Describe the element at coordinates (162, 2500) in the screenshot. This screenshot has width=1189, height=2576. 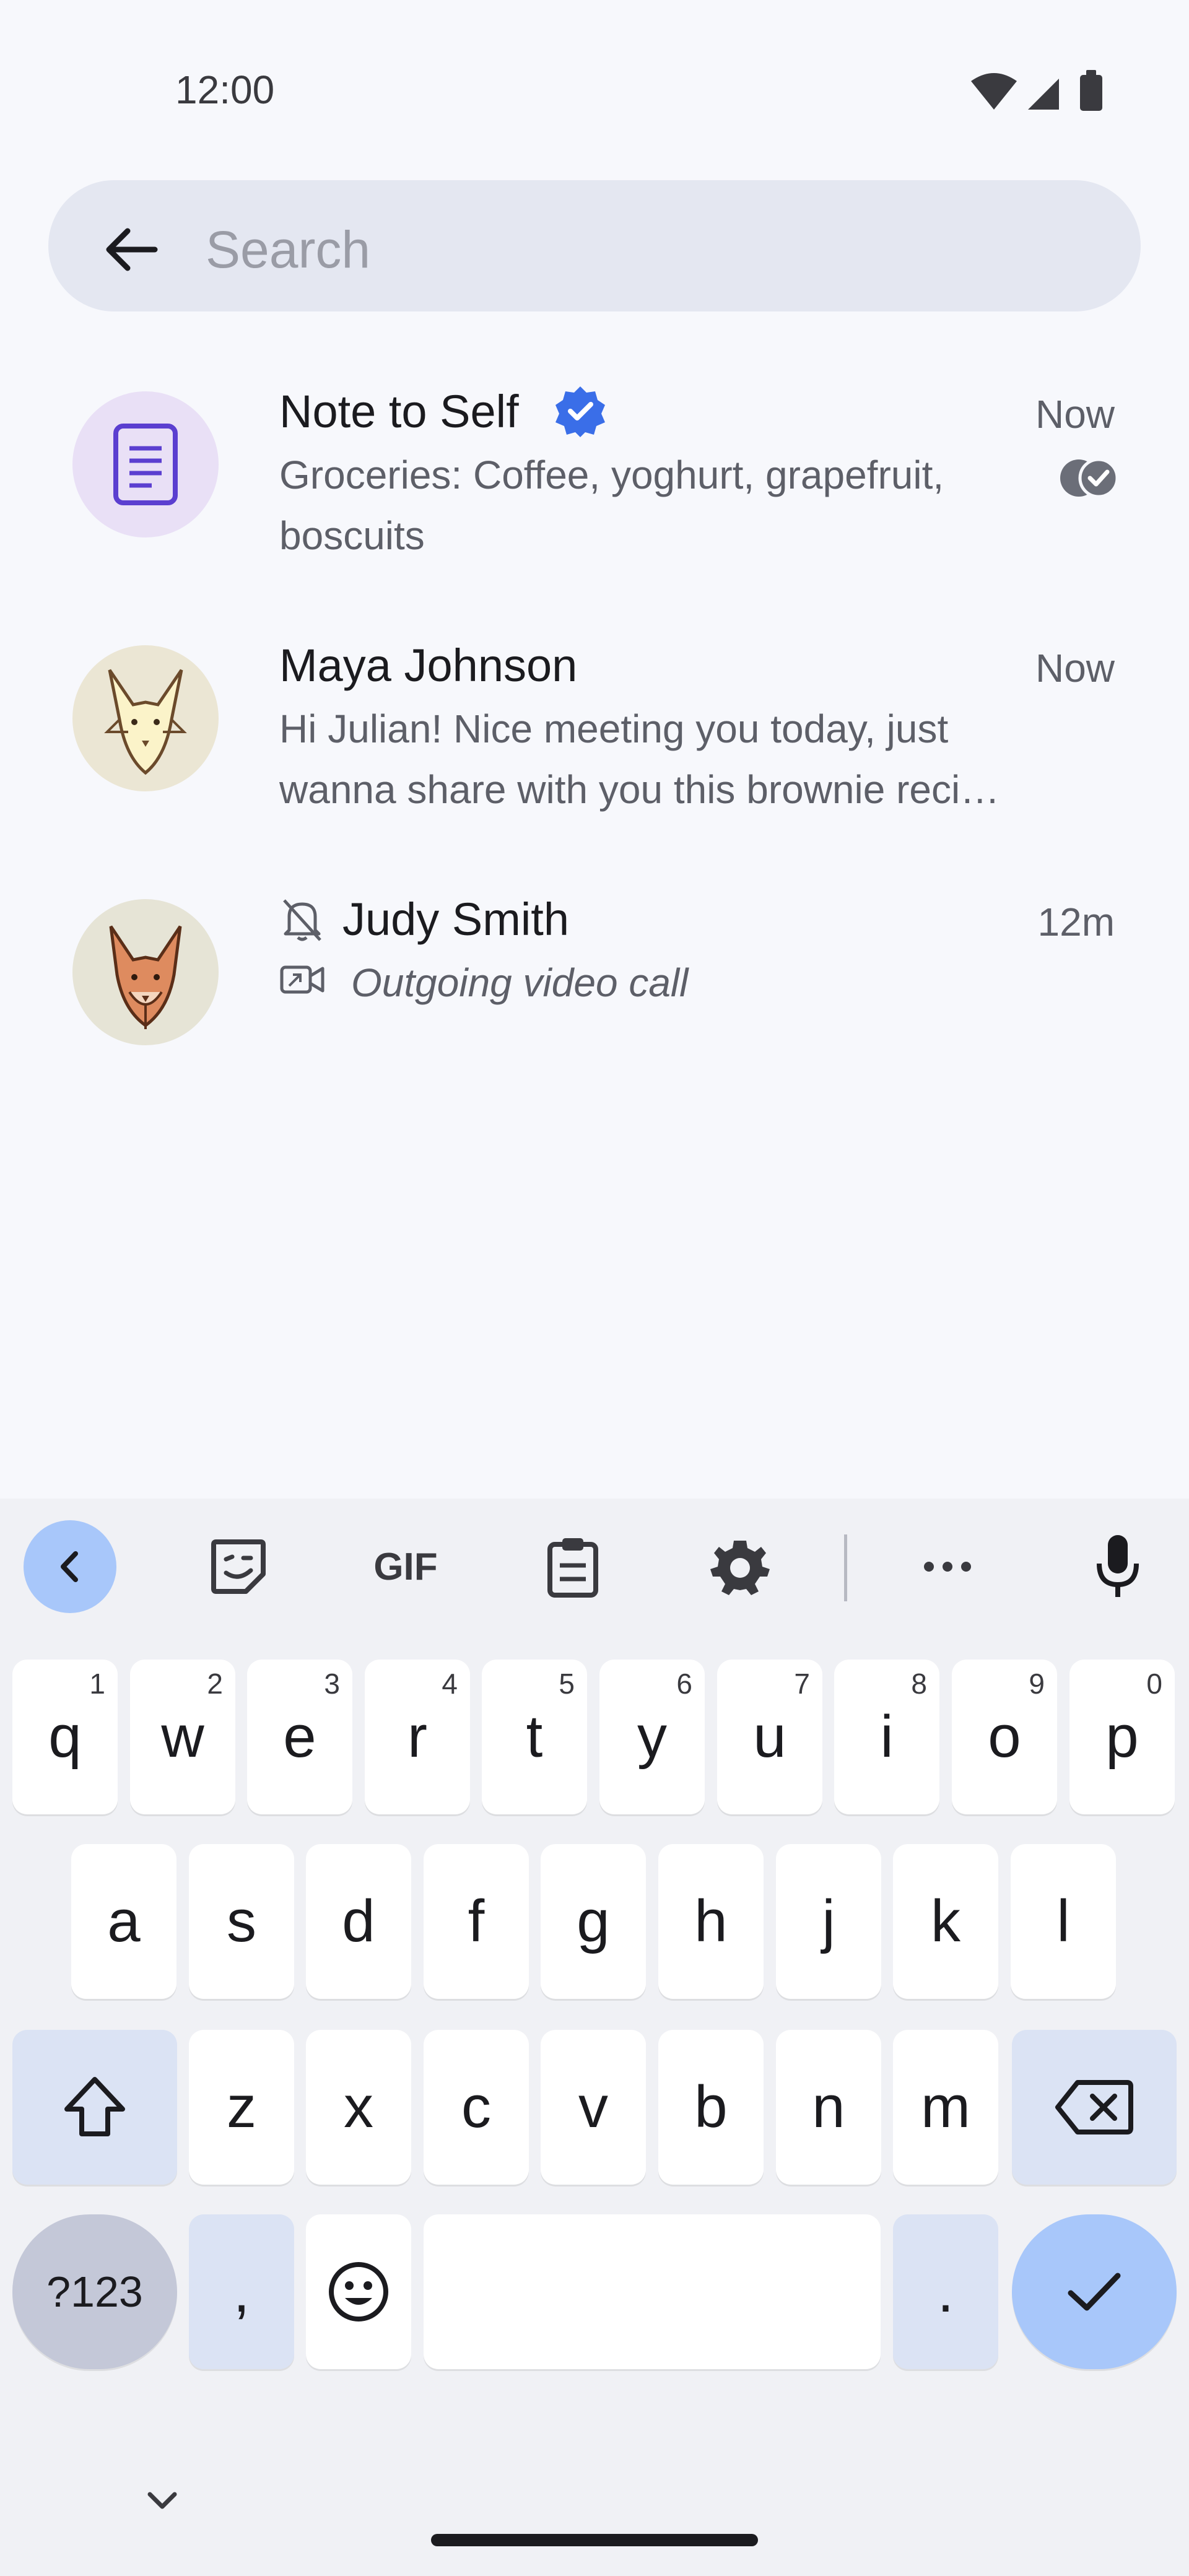
I see `hide-keyboard-icon` at that location.